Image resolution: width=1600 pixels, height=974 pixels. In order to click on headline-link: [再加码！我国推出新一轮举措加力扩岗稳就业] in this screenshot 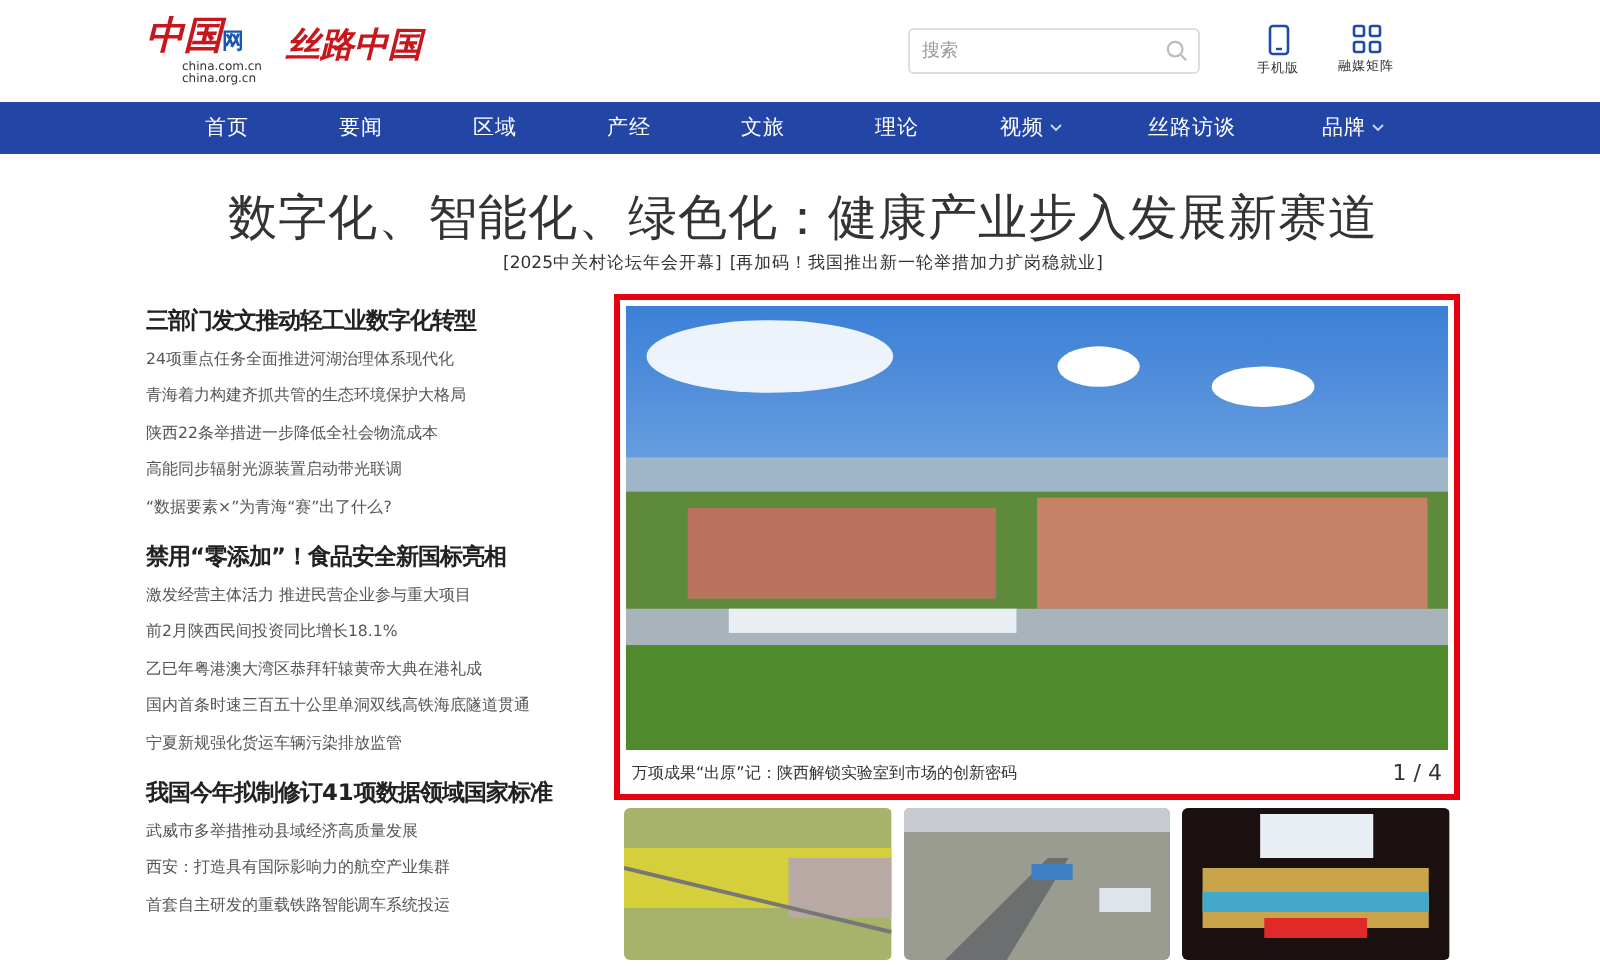, I will do `click(916, 264)`.